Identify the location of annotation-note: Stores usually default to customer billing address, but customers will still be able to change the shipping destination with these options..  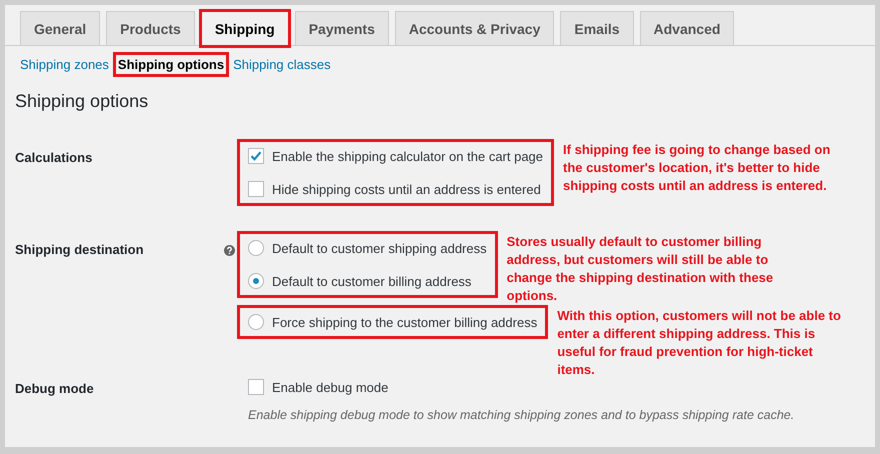
(640, 269).